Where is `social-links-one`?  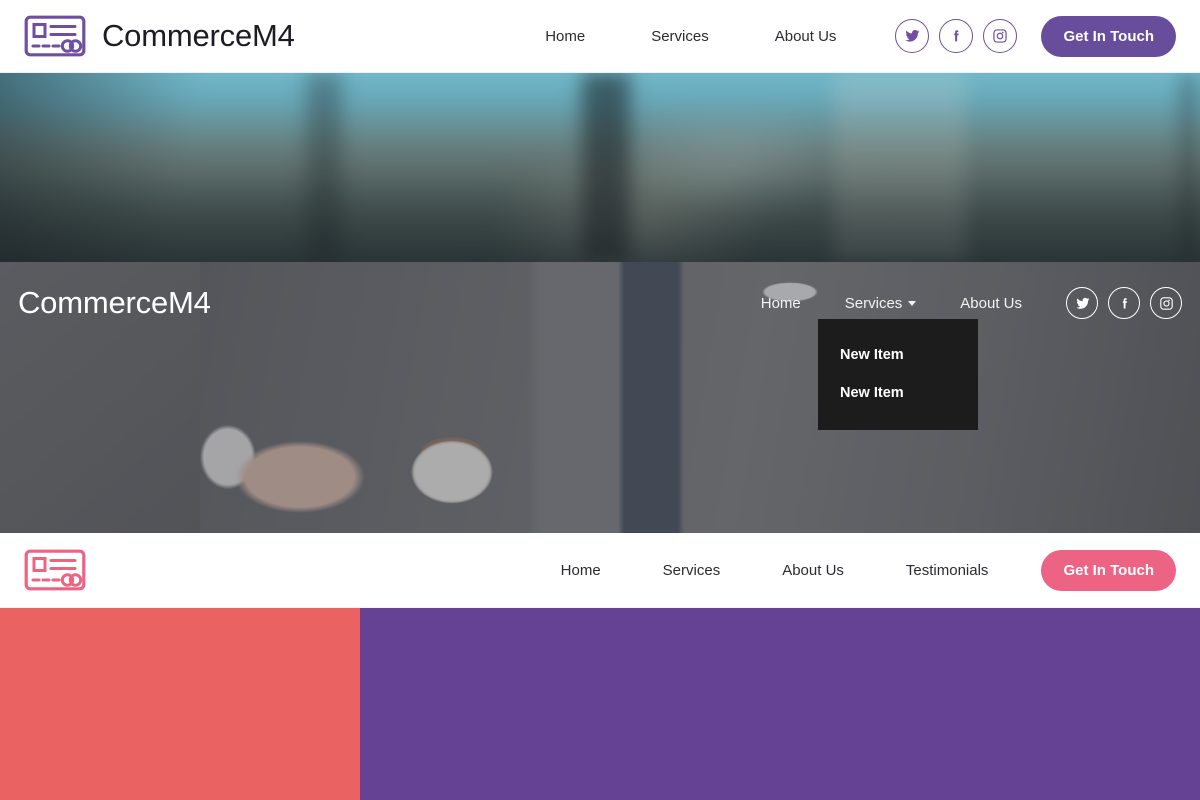 social-links-one is located at coordinates (956, 36).